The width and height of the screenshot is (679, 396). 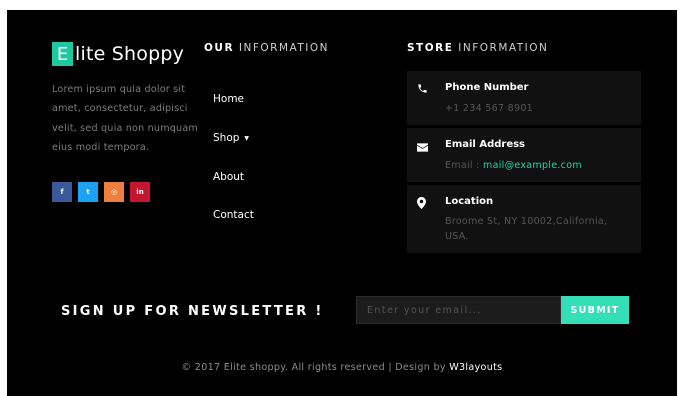 I want to click on social-links: f t ◎ in, so click(x=101, y=192).